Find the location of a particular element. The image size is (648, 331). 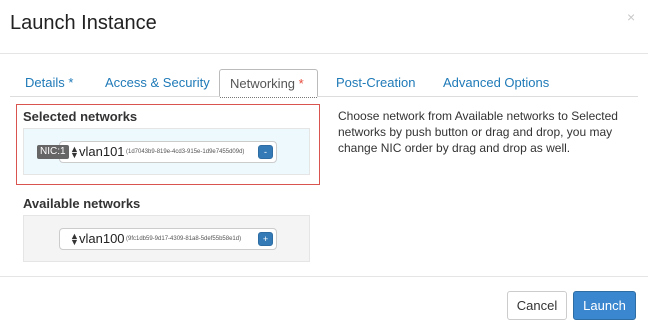

tab-label: Post-Creation is located at coordinates (376, 82).